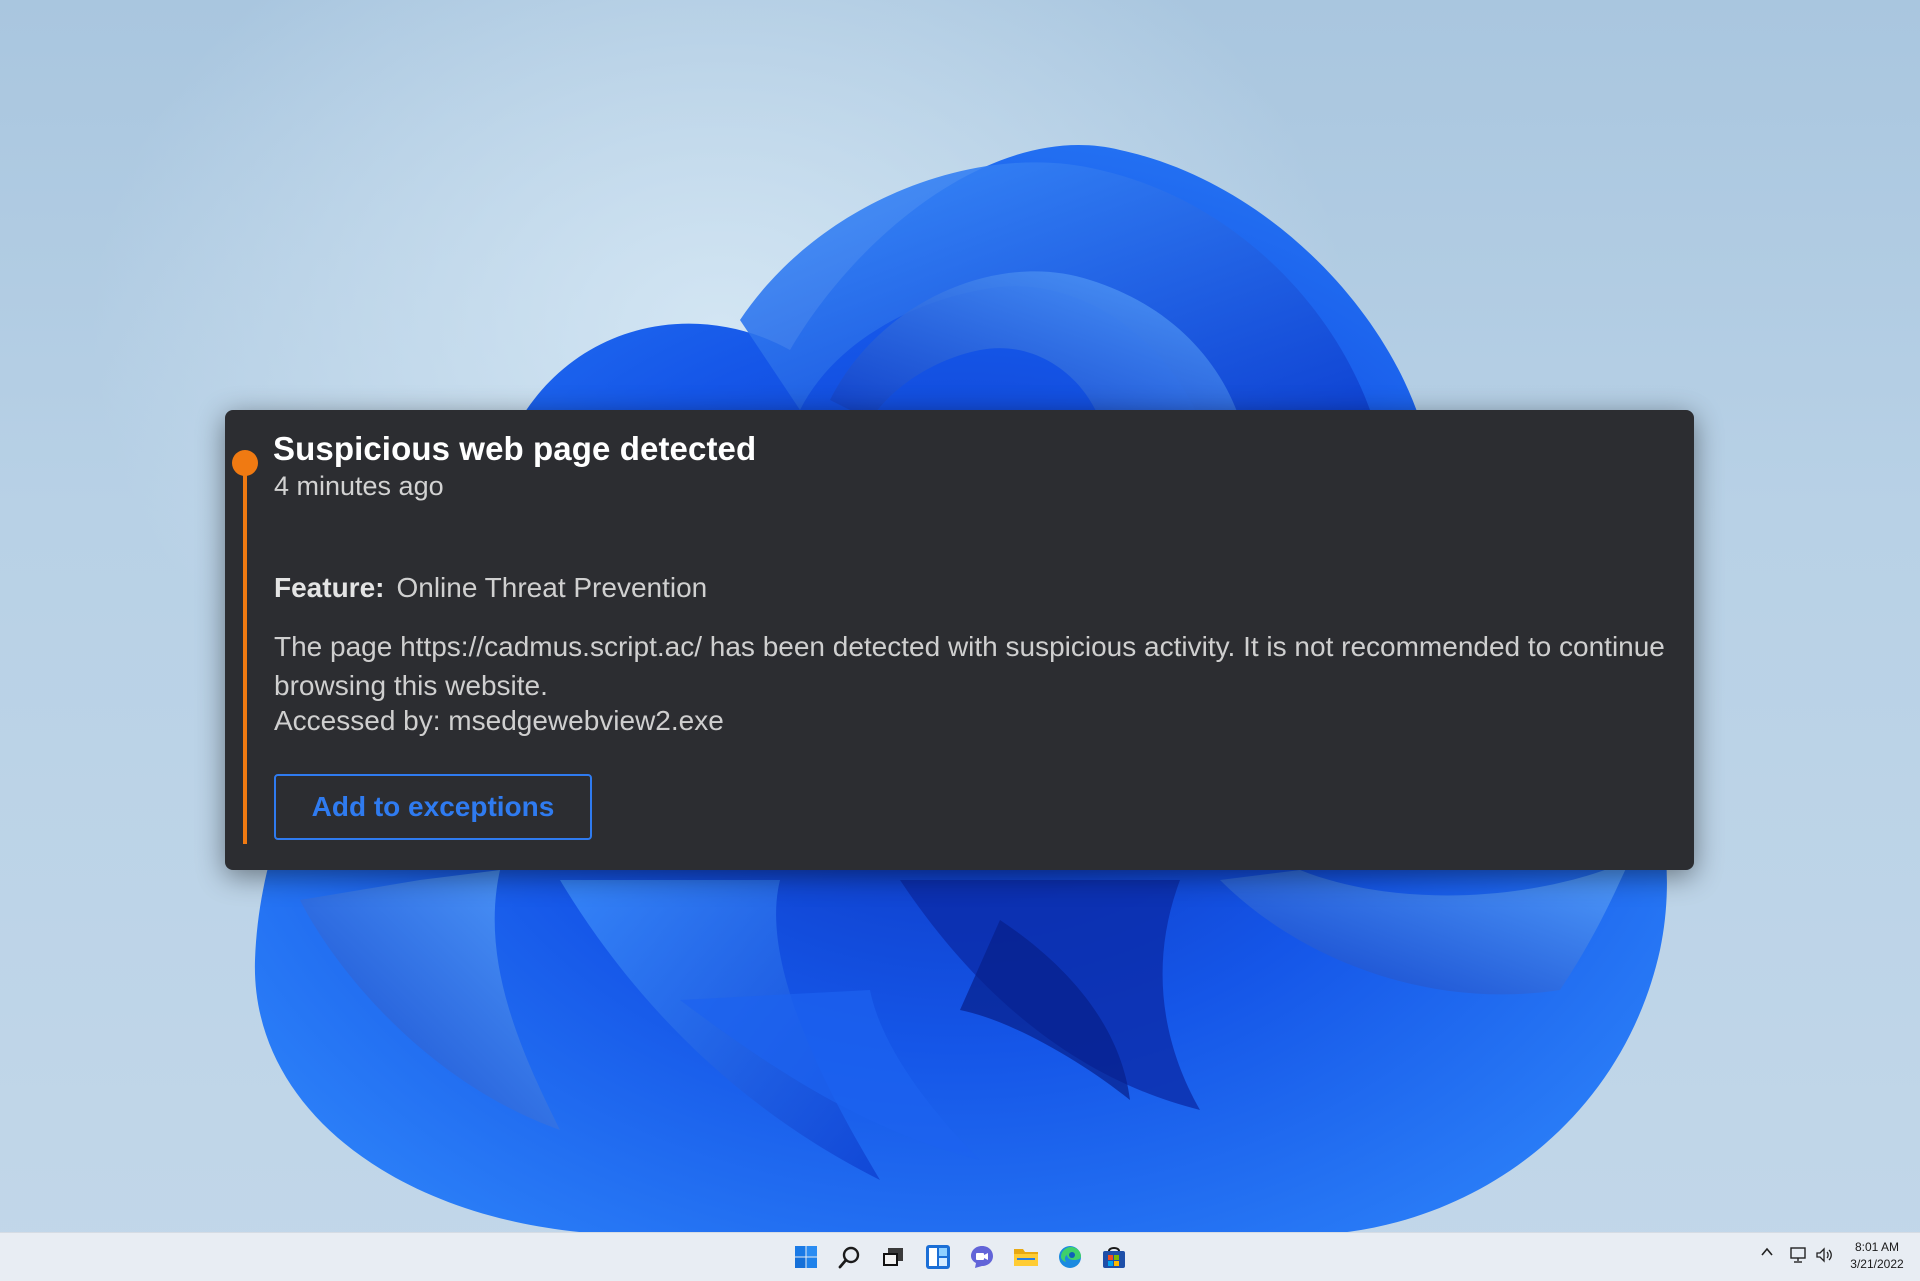 This screenshot has width=1920, height=1281. Describe the element at coordinates (433, 807) in the screenshot. I see `add-to-exceptions-button: Add to exceptions` at that location.